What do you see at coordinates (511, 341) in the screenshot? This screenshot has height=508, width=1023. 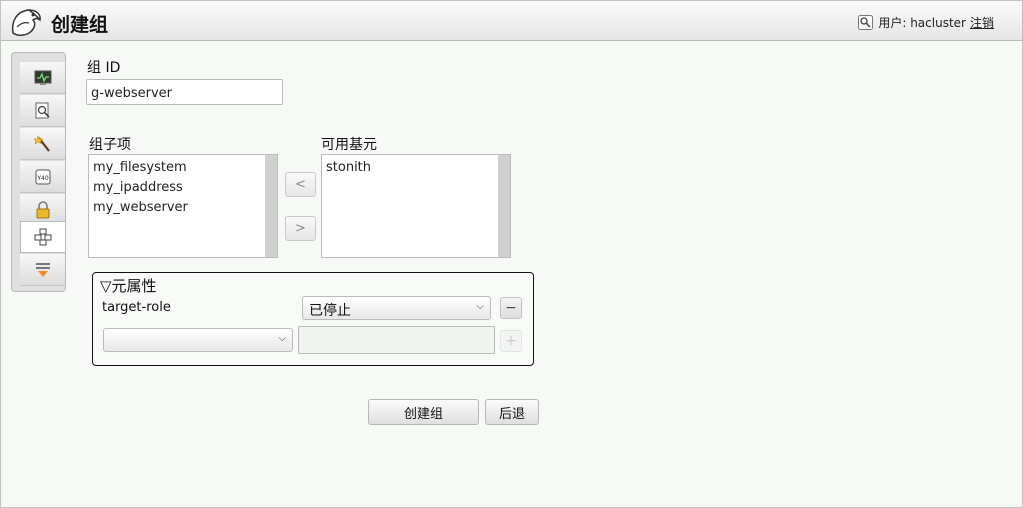 I see `add-attribute-button: +` at bounding box center [511, 341].